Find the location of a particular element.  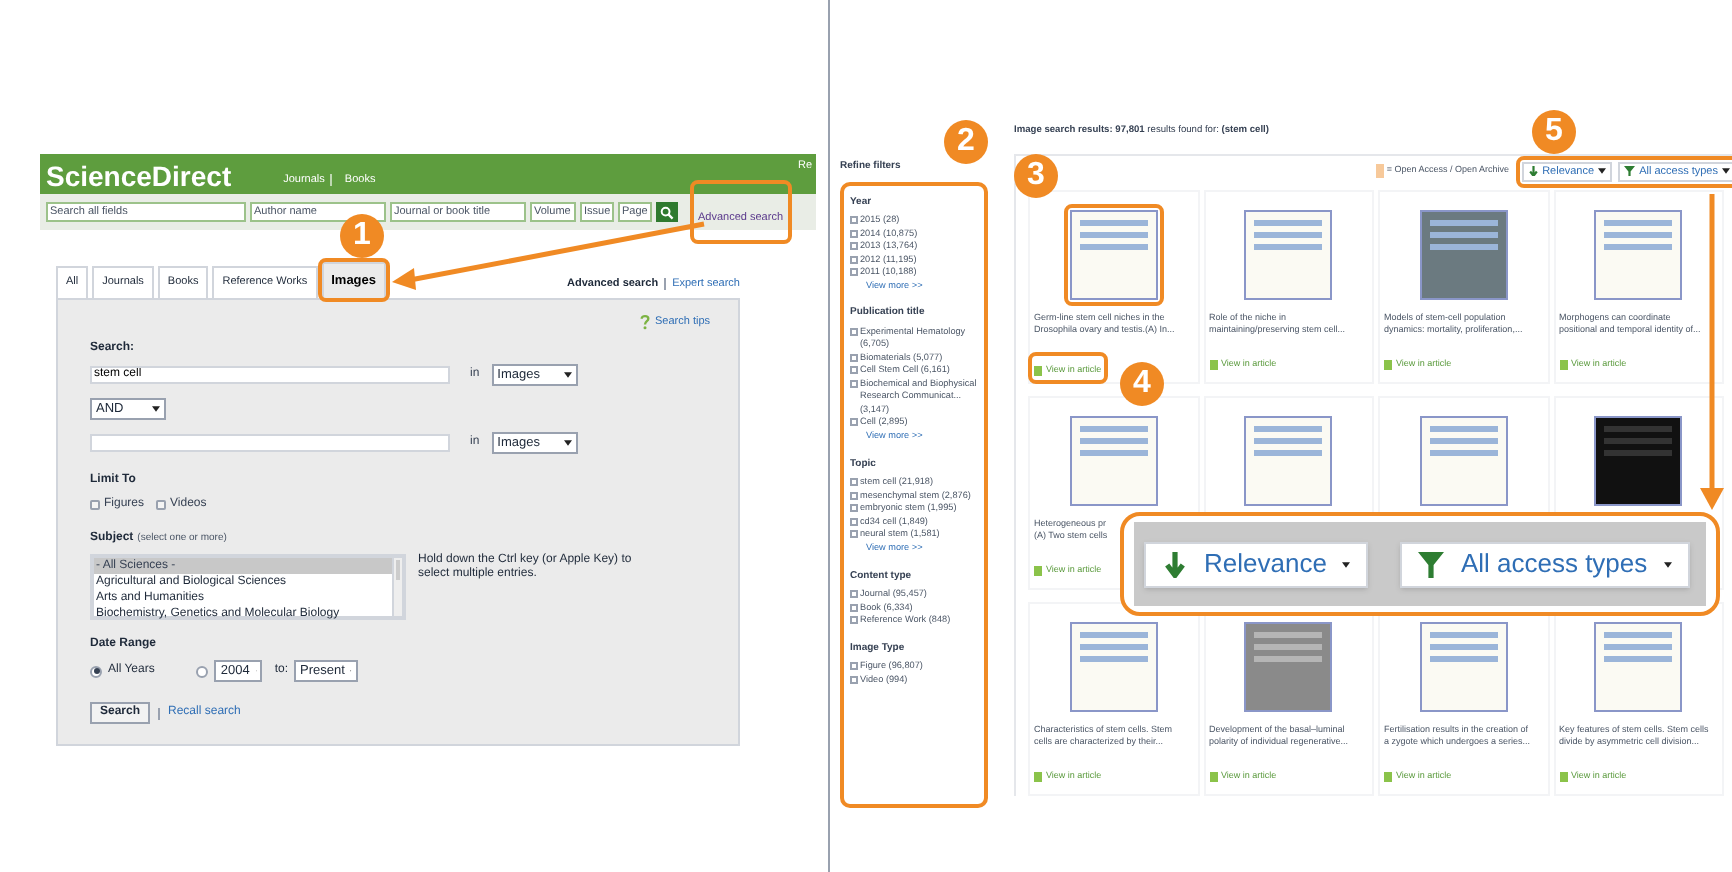

open-access-icon is located at coordinates (1380, 171).